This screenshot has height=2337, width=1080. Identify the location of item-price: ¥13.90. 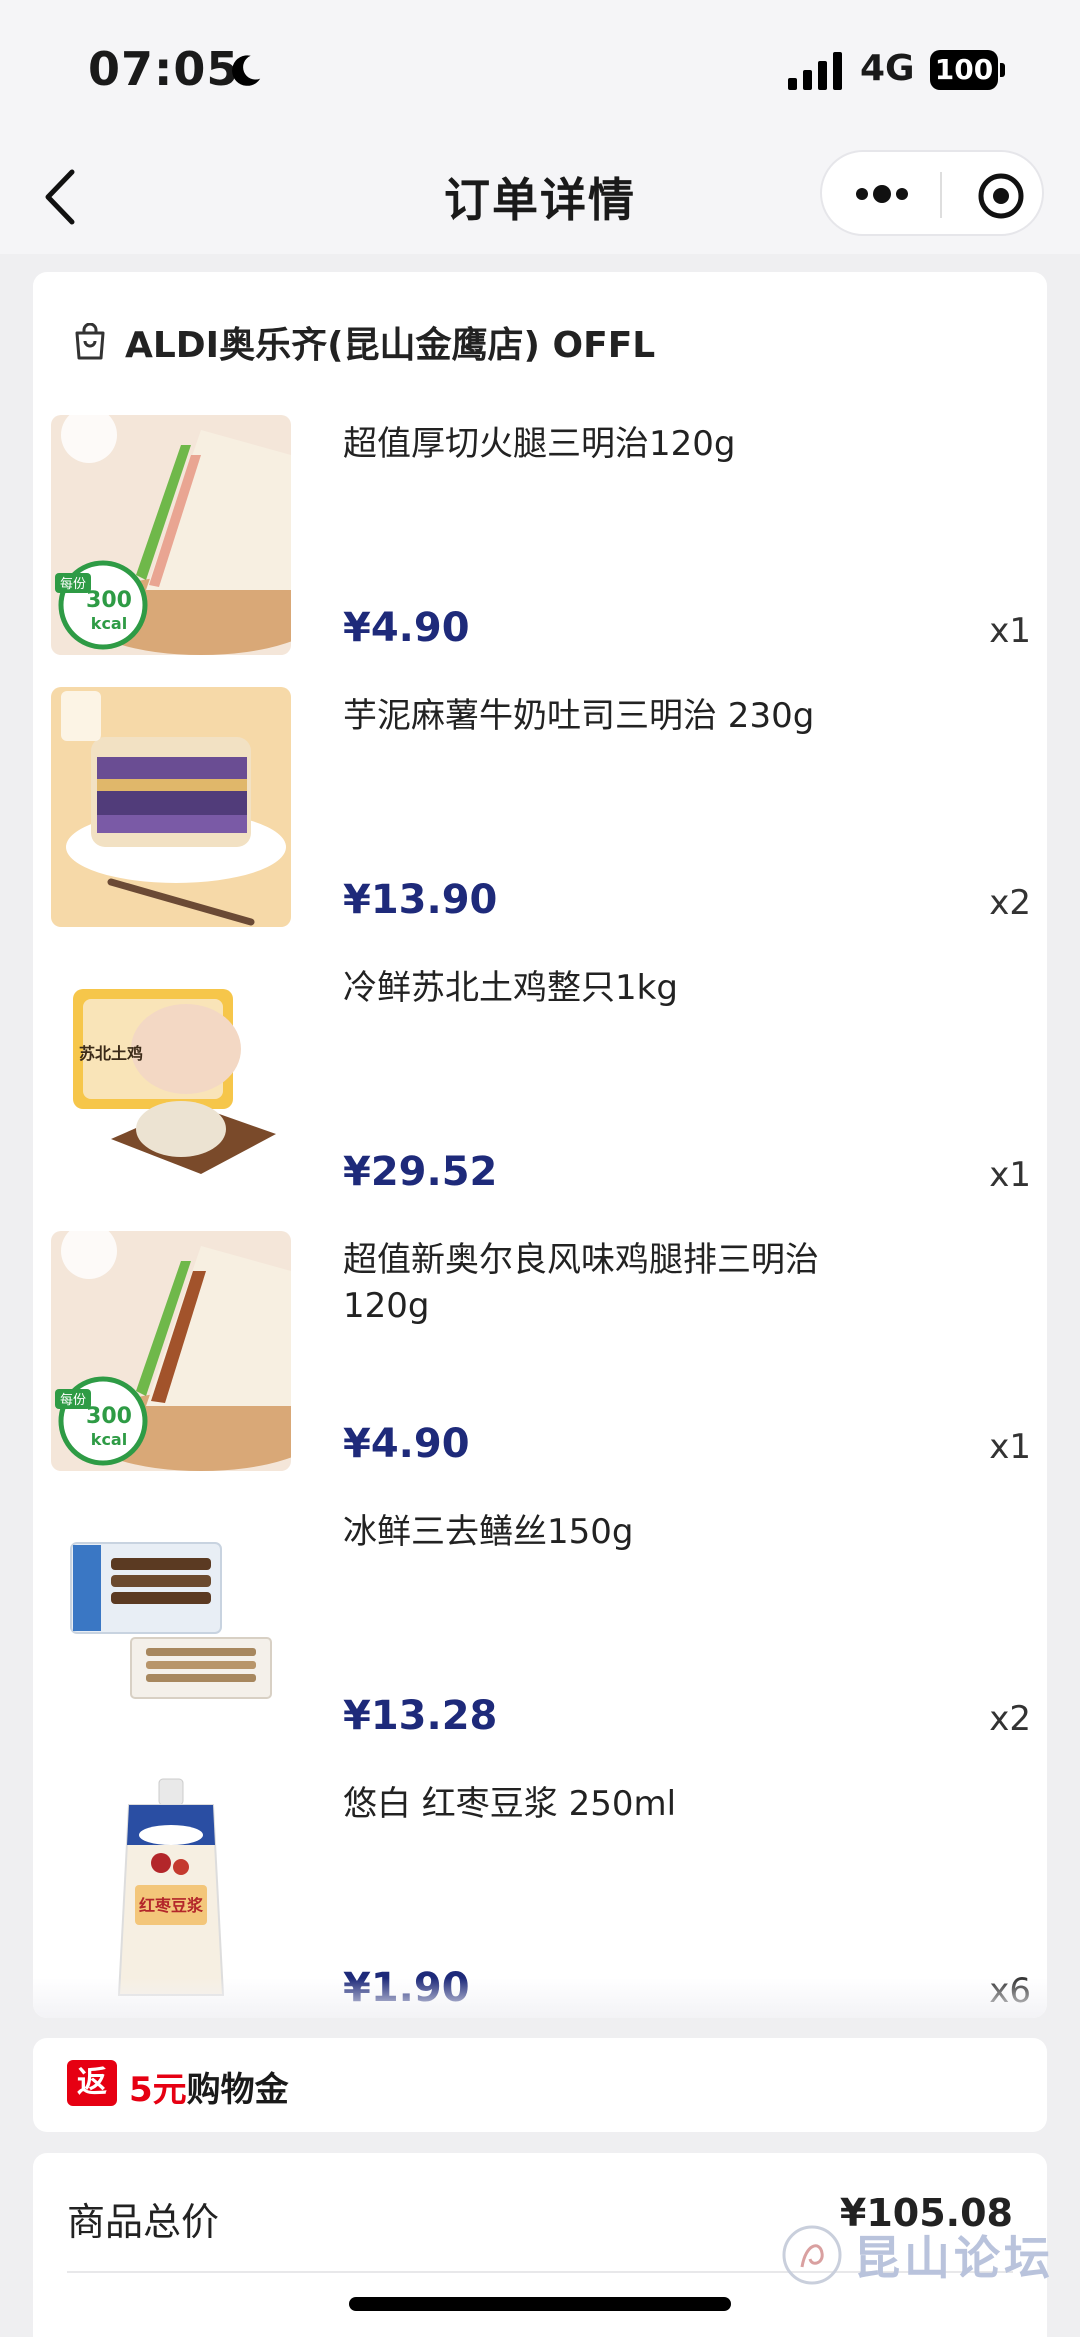
(420, 900).